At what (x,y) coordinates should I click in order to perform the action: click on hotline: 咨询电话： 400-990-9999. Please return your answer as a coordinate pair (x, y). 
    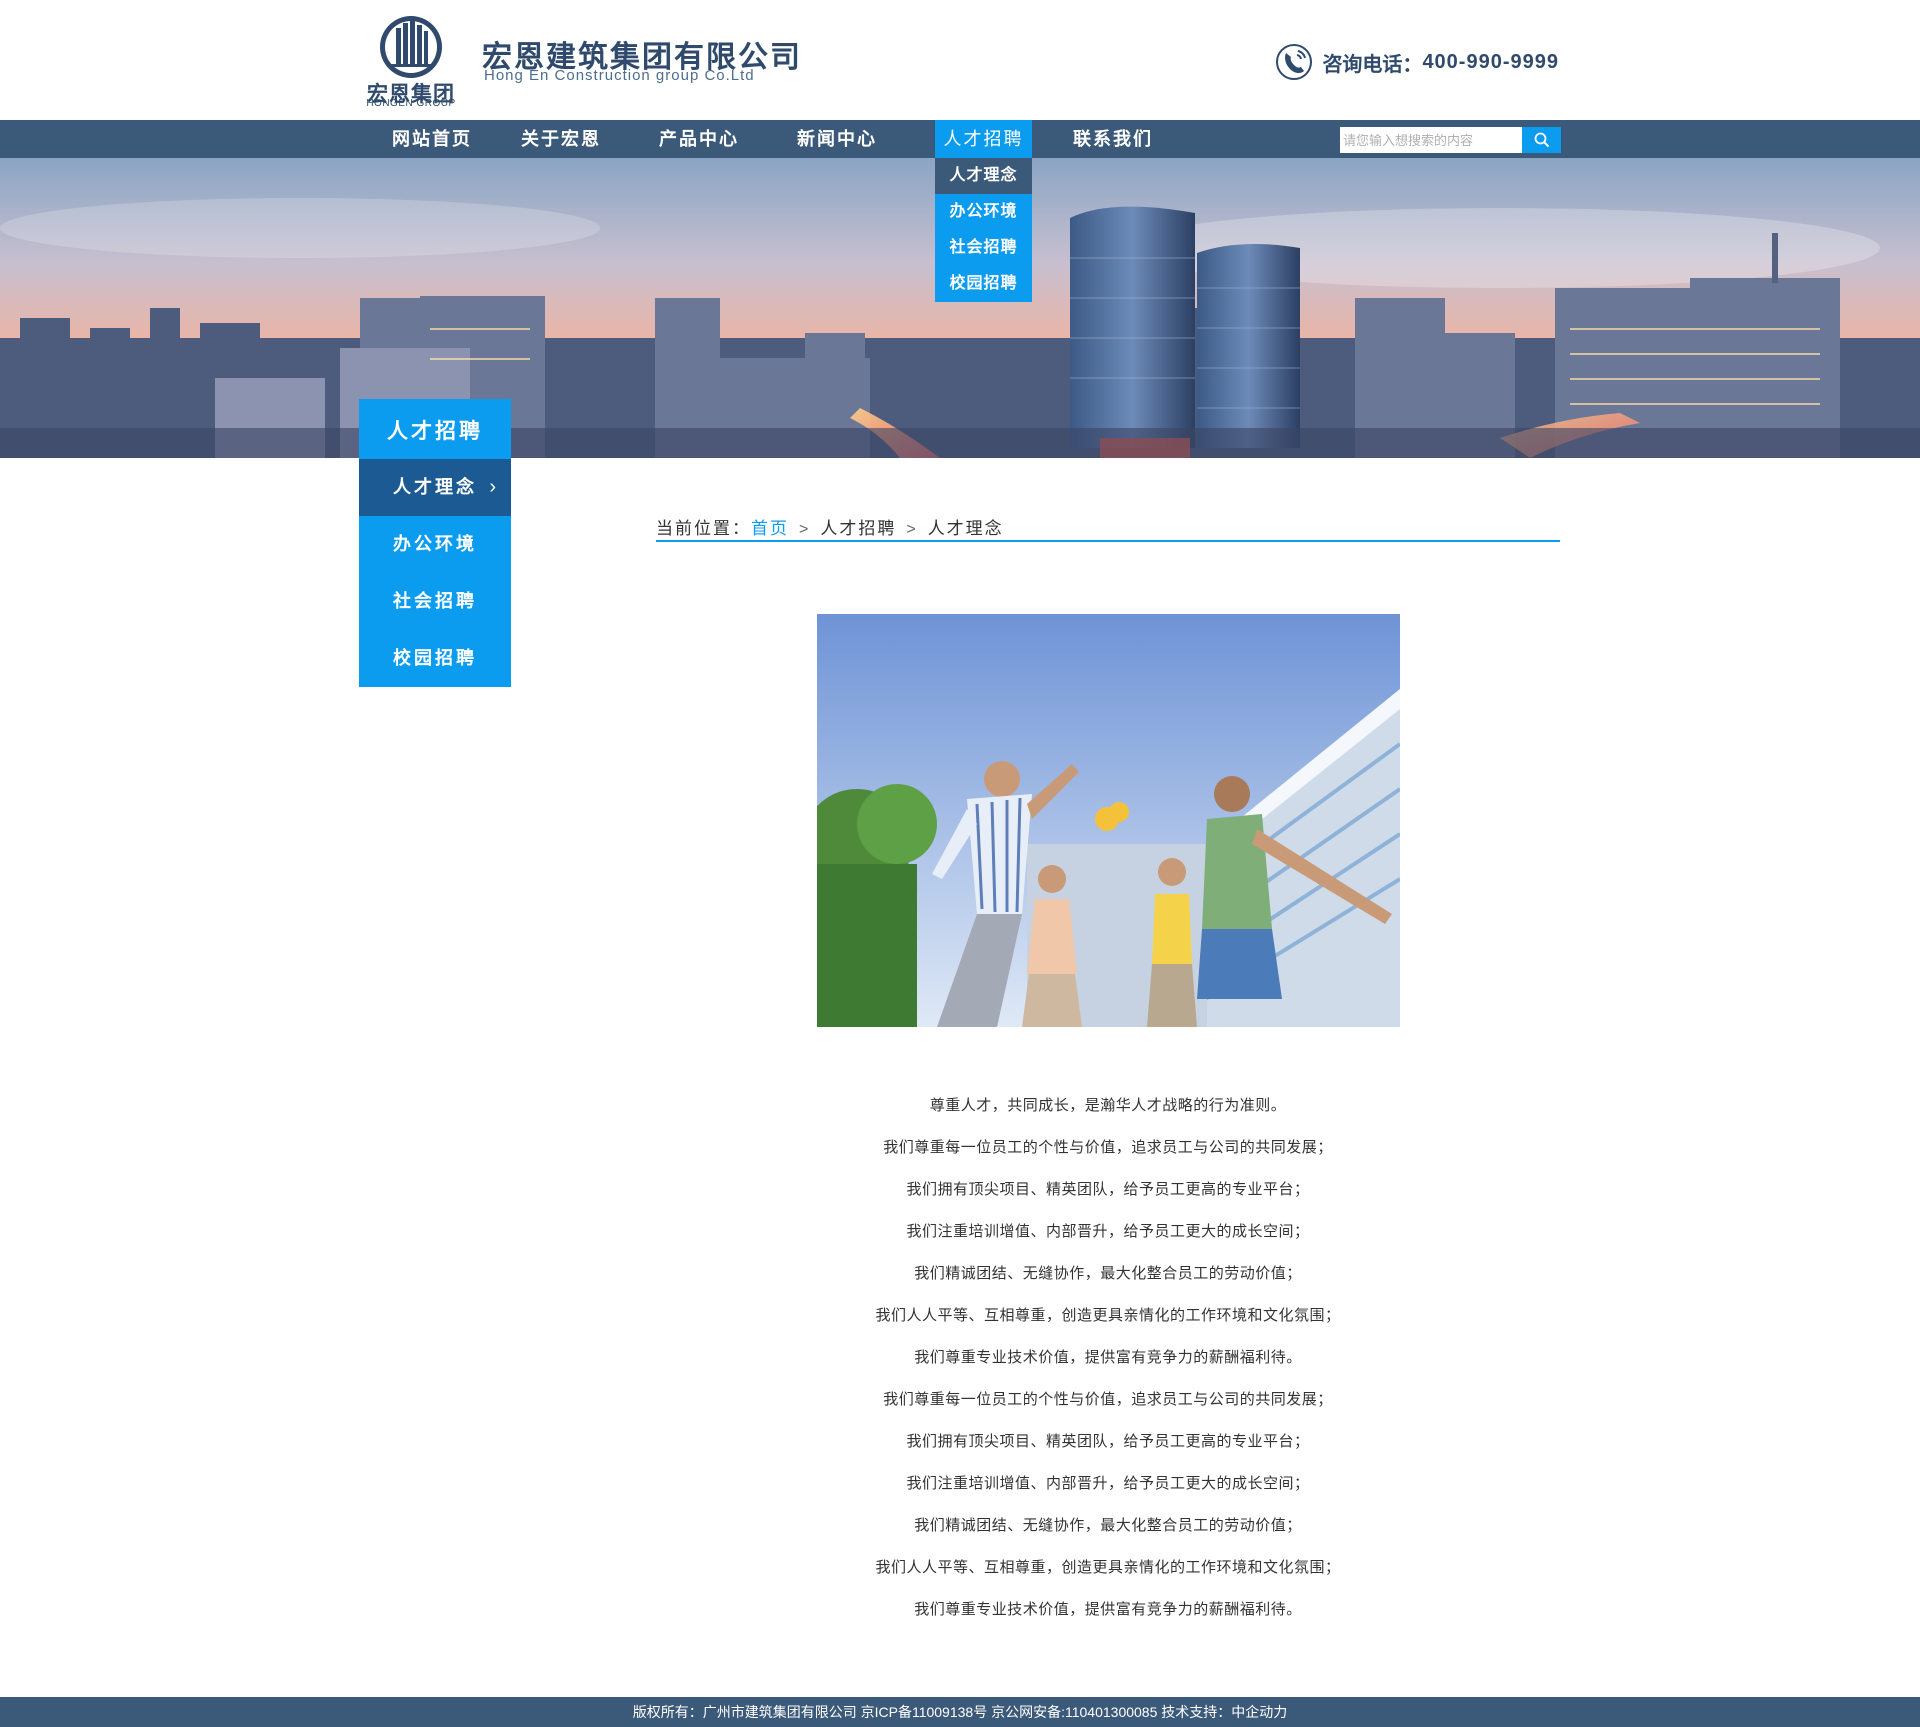
    Looking at the image, I should click on (1416, 62).